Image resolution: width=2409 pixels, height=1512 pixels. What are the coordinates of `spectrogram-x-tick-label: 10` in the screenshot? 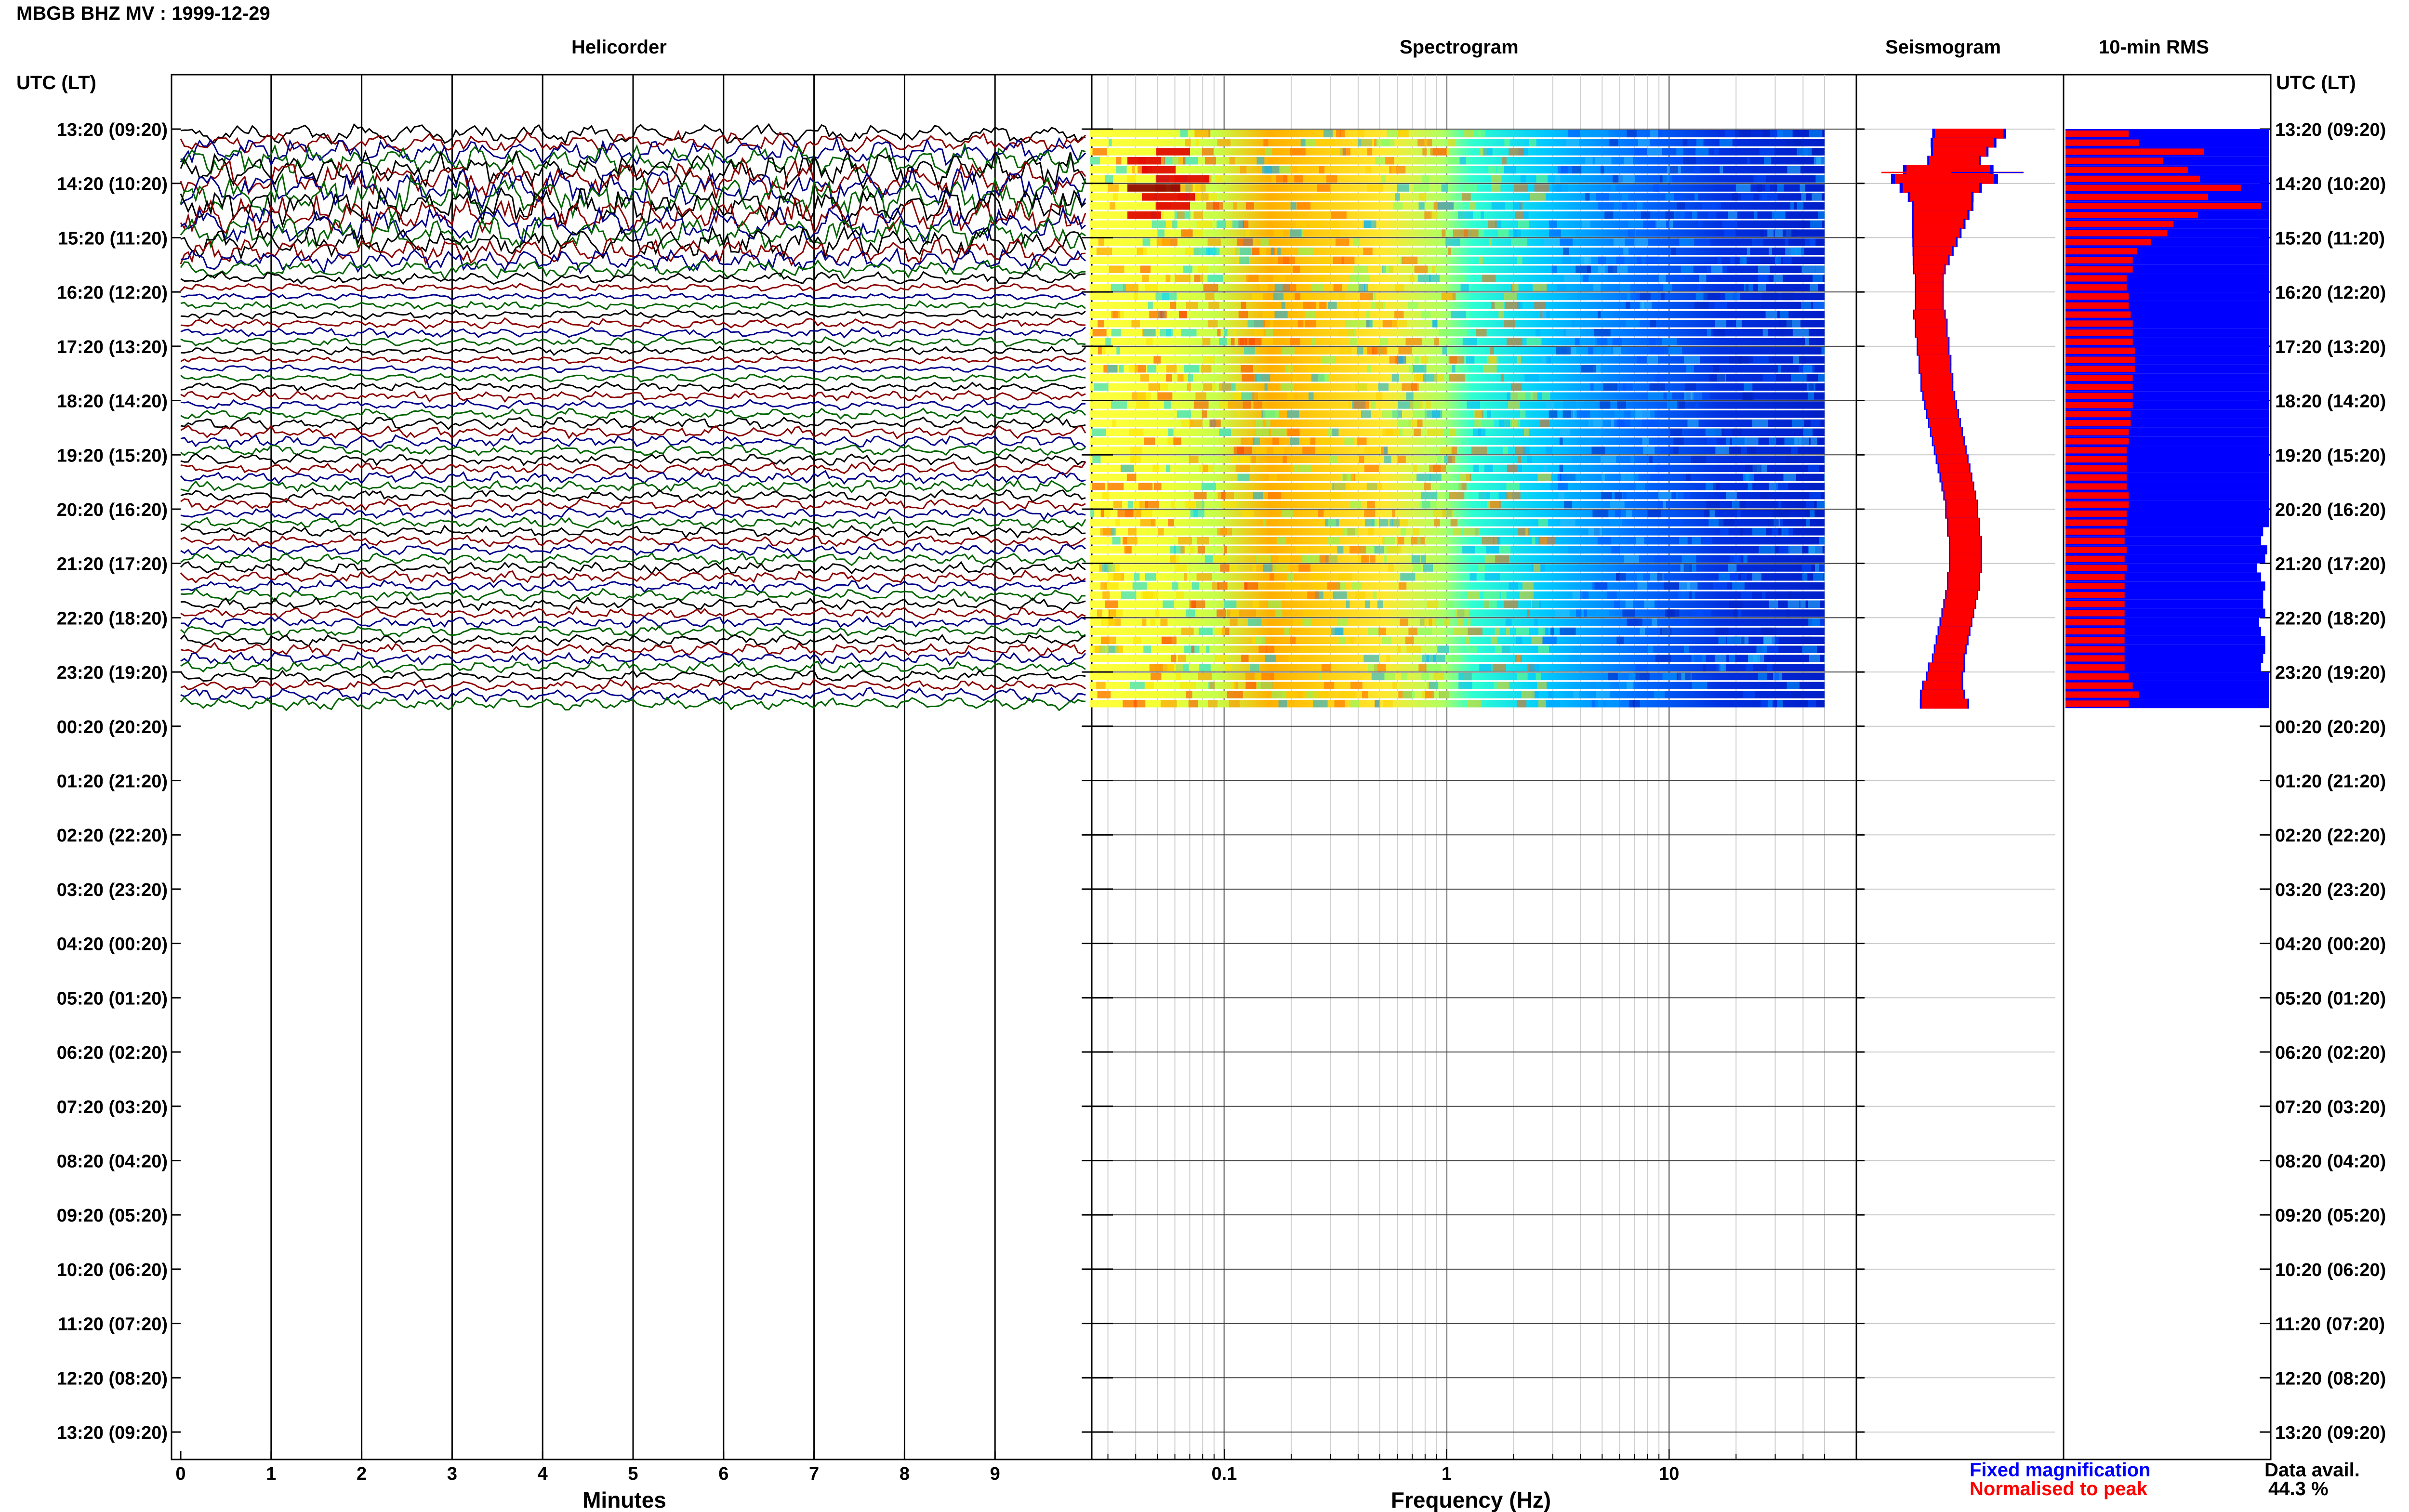 It's located at (1669, 1474).